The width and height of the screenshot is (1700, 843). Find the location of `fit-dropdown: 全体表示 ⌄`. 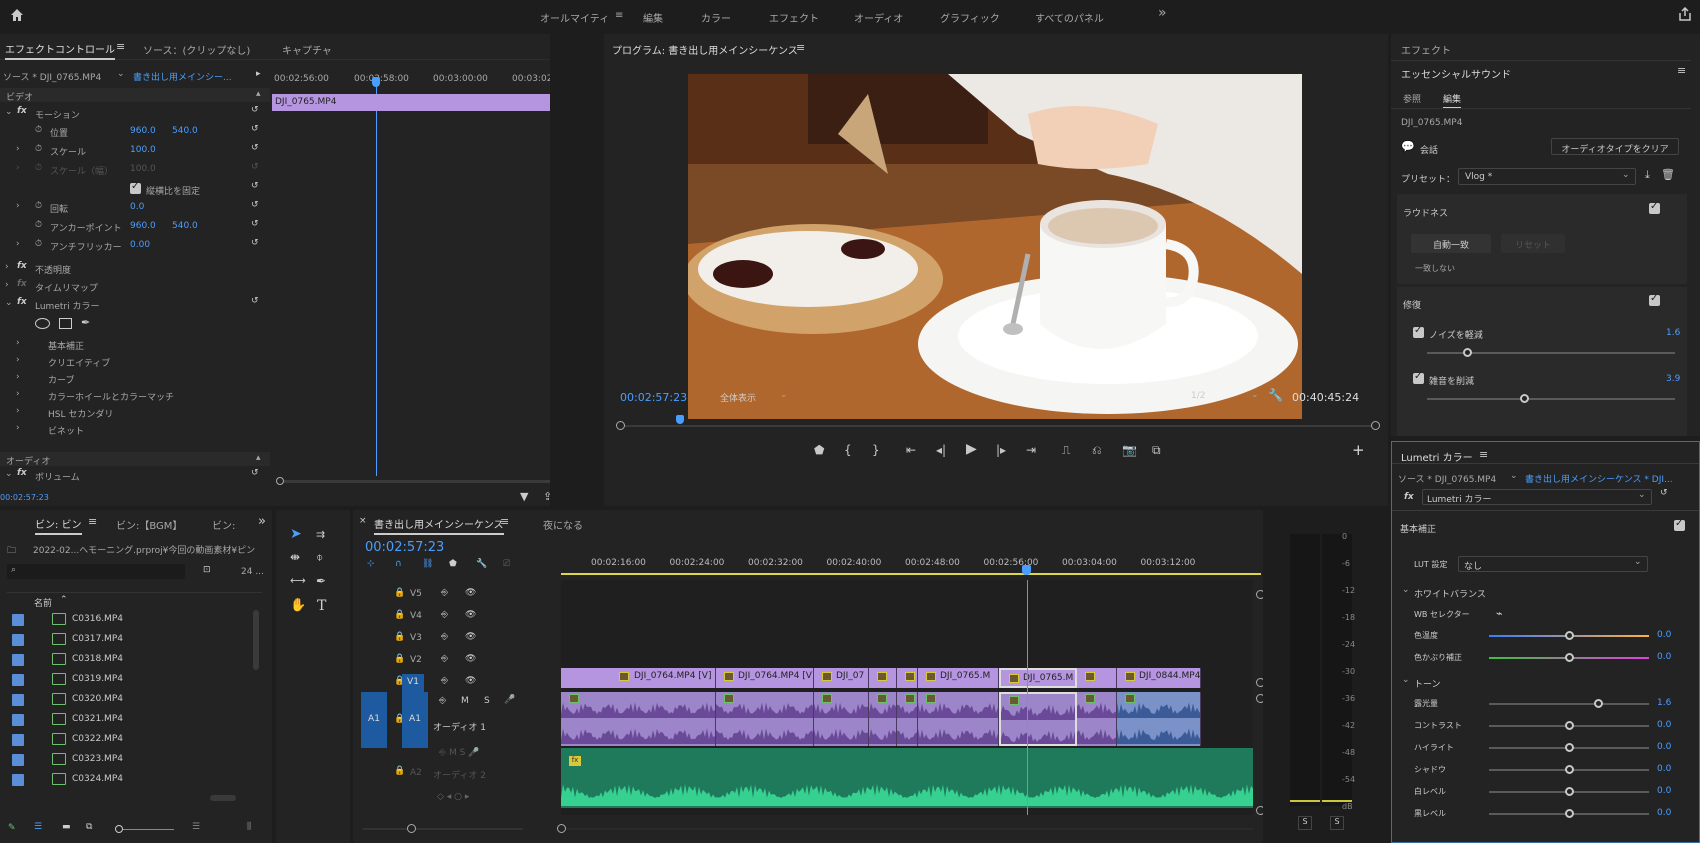

fit-dropdown: 全体表示 ⌄ is located at coordinates (755, 396).